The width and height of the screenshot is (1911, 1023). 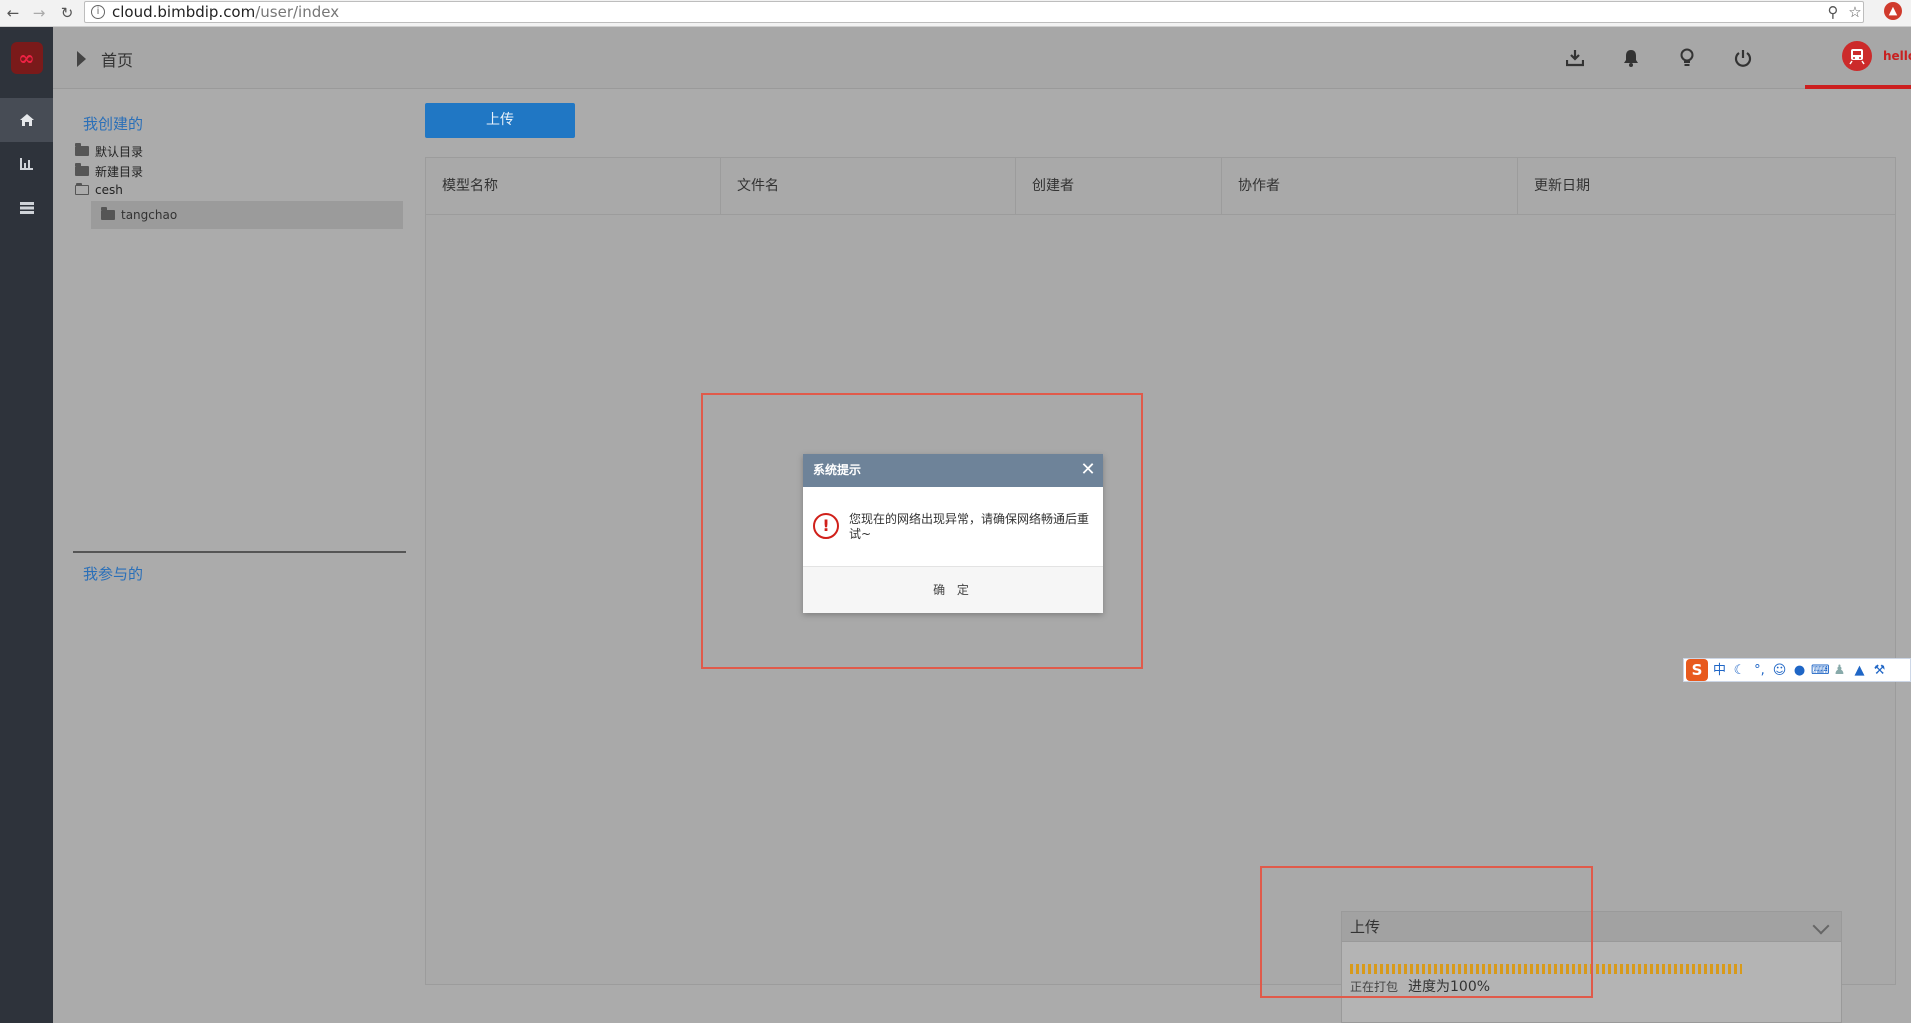 I want to click on tree-folder-new: 新建目录, so click(x=109, y=171).